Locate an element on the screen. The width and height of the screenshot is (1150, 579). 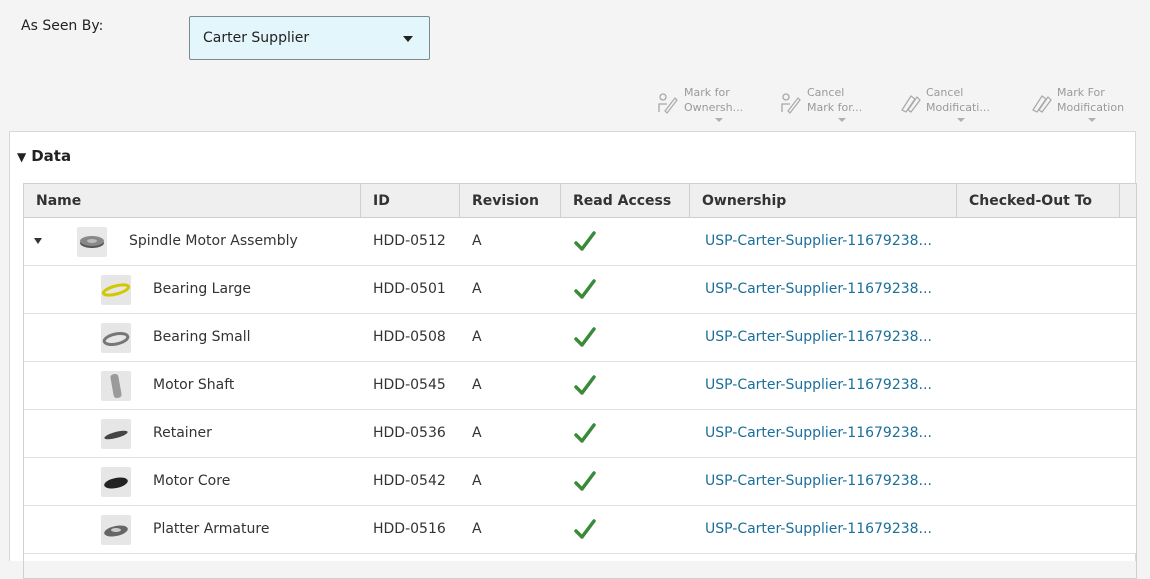
motor-shaft-thumbnail-icon is located at coordinates (116, 386).